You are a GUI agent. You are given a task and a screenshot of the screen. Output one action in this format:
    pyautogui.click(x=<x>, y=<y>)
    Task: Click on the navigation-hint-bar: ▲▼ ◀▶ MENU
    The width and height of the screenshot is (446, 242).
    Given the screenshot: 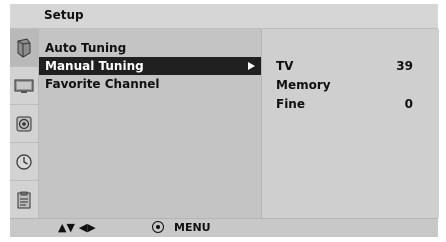 What is the action you would take?
    pyautogui.click(x=224, y=227)
    